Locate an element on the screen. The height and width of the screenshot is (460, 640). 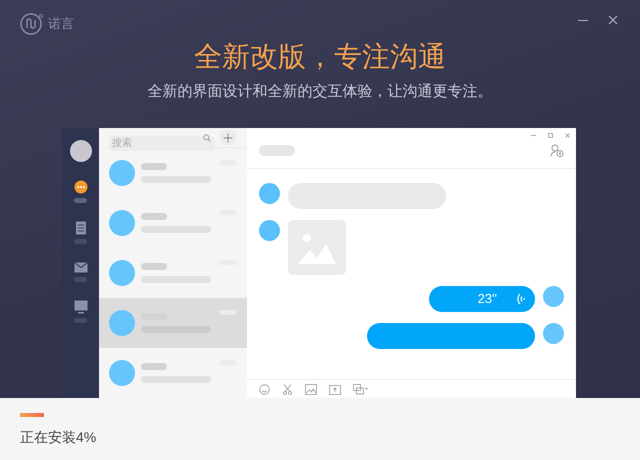
sidebar-item is located at coordinates (81, 191).